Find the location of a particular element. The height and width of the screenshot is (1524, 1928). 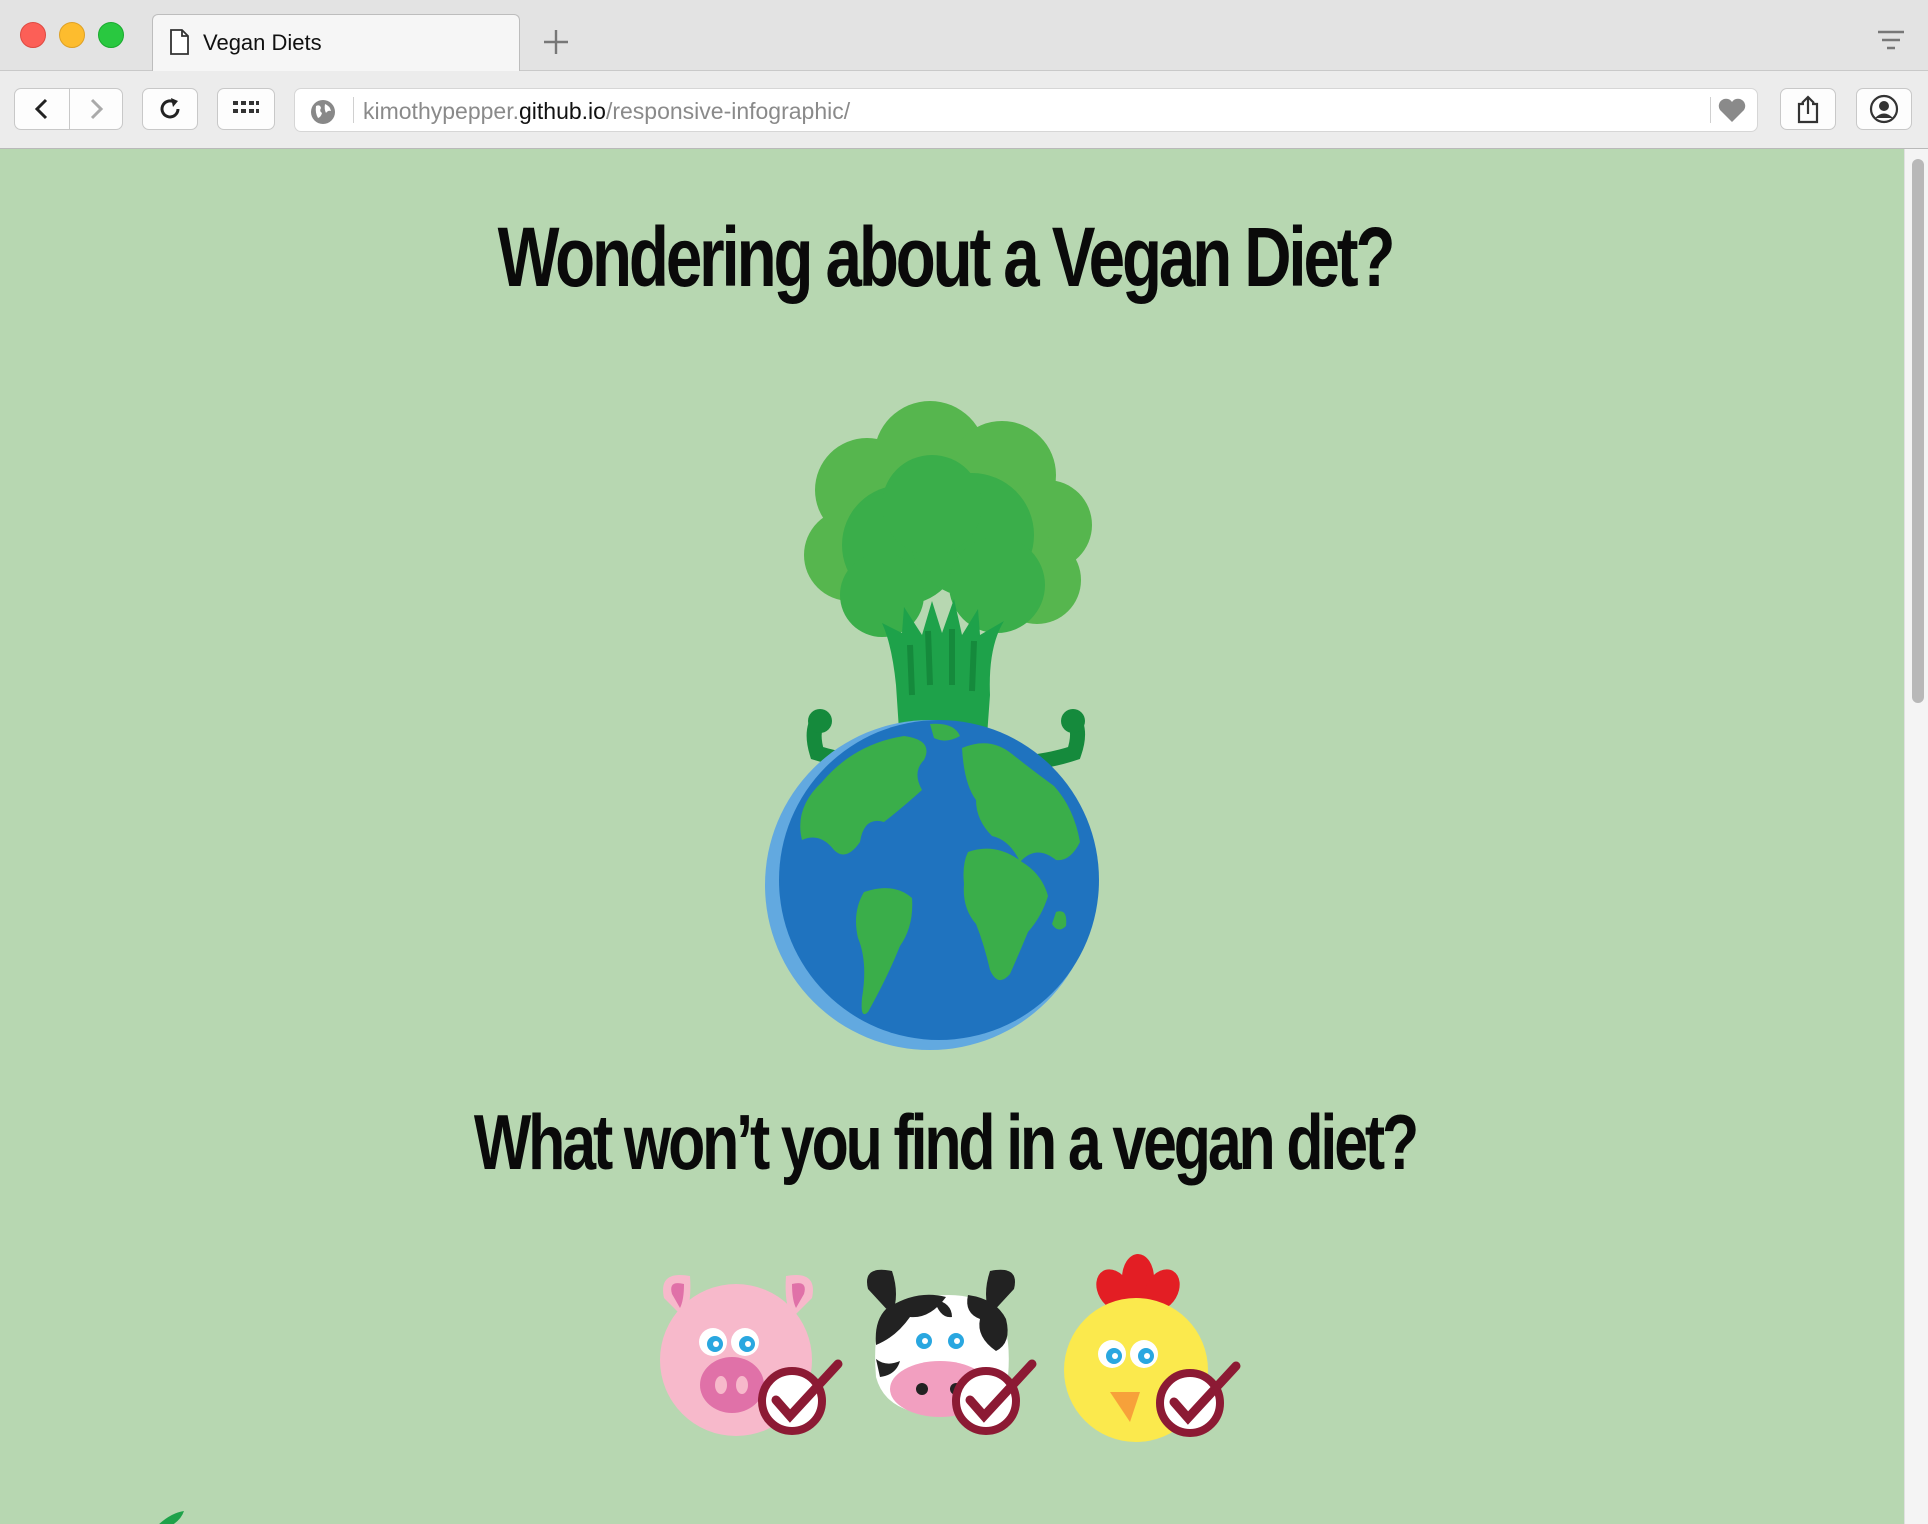

document-icon is located at coordinates (179, 42).